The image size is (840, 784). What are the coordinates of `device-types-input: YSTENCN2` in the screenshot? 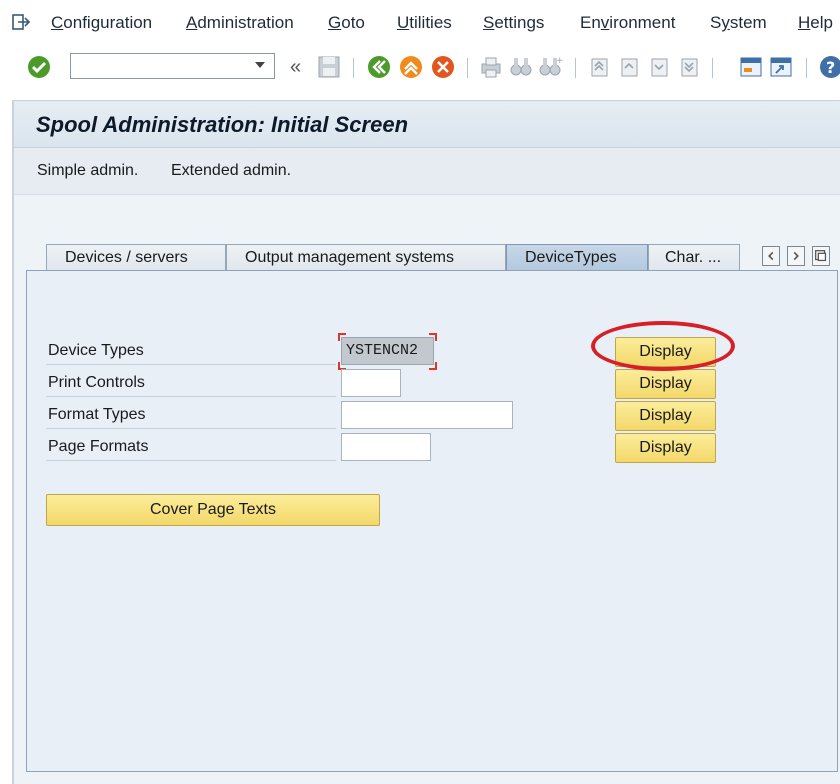 It's located at (387, 351).